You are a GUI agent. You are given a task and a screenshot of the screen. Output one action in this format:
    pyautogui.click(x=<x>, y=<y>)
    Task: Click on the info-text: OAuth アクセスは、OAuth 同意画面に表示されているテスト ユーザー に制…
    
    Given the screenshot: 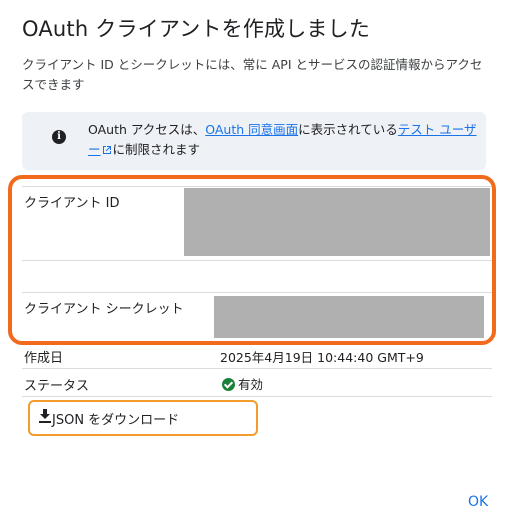 What is the action you would take?
    pyautogui.click(x=283, y=140)
    